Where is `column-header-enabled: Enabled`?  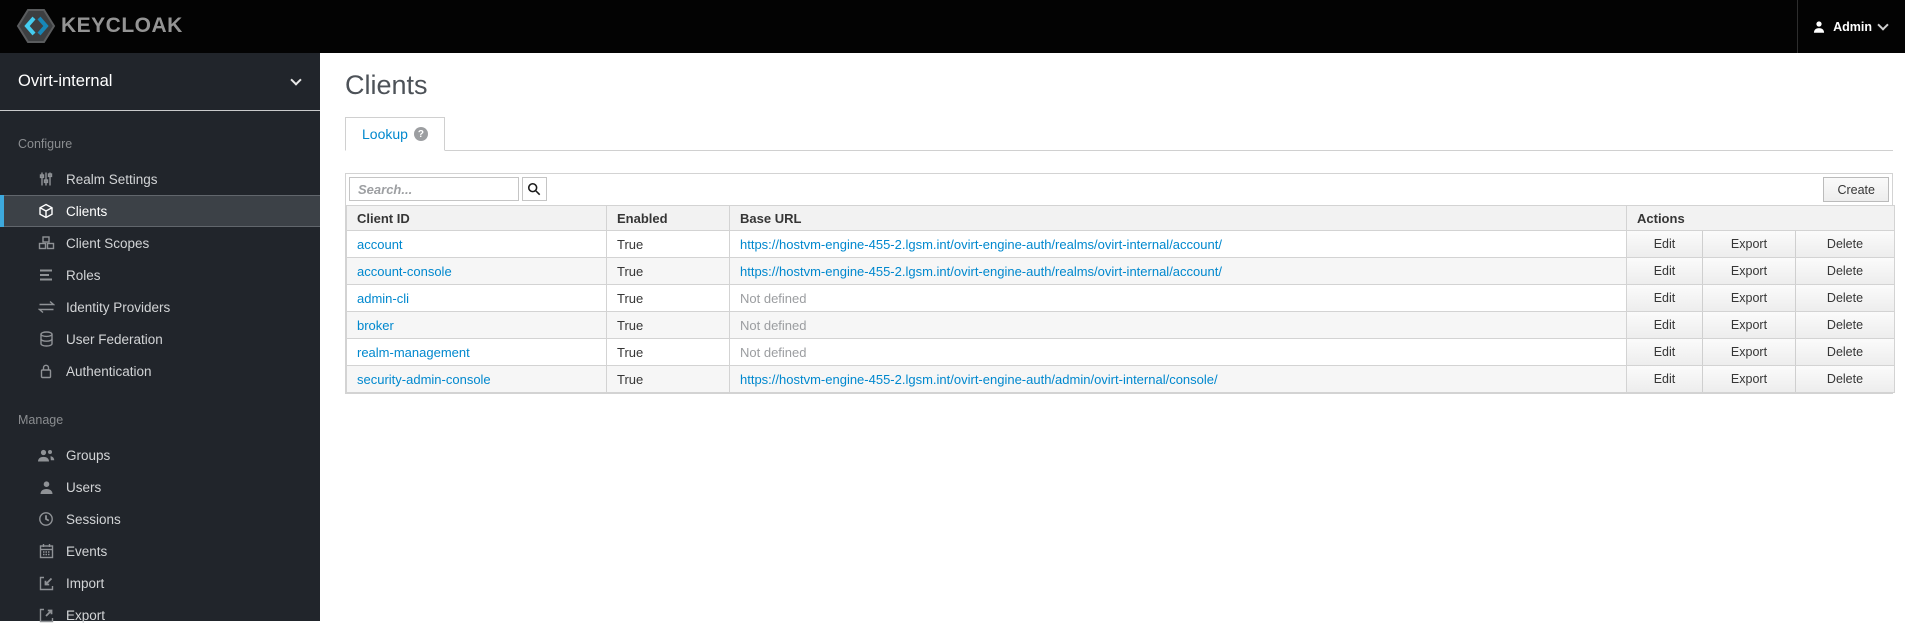 column-header-enabled: Enabled is located at coordinates (668, 218).